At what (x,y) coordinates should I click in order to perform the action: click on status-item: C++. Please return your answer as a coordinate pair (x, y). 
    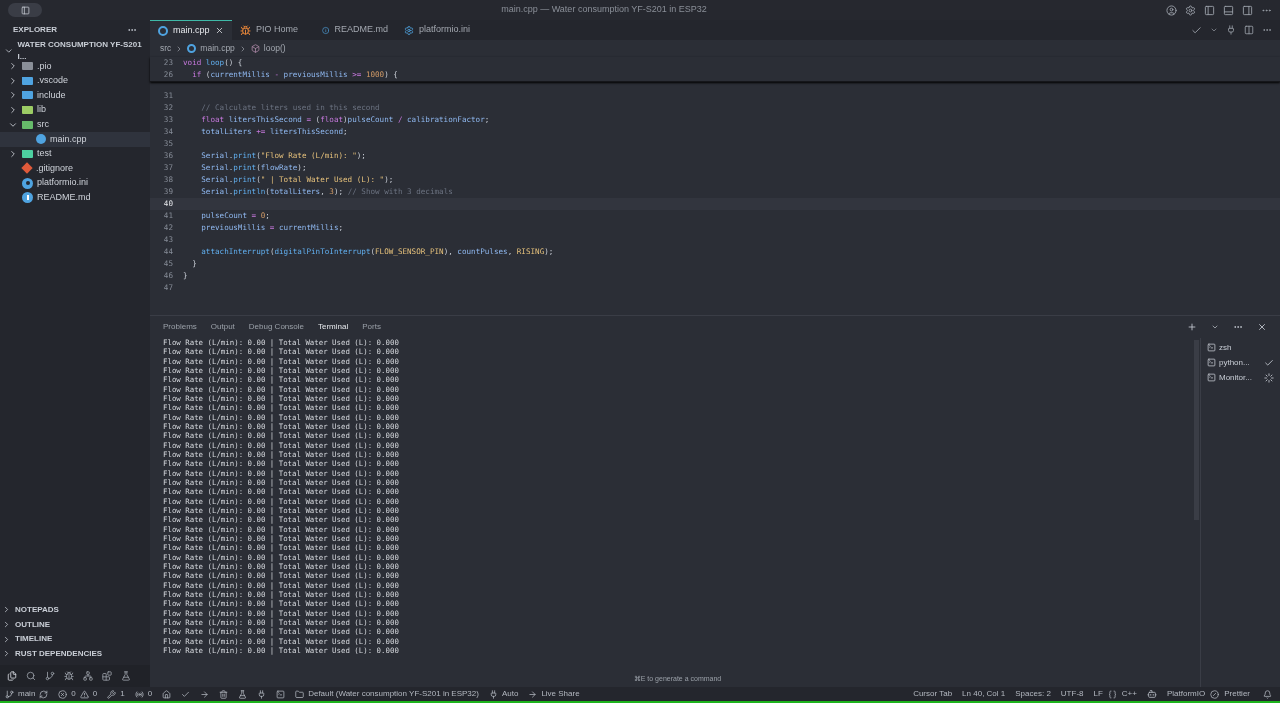
    Looking at the image, I should click on (1129, 694).